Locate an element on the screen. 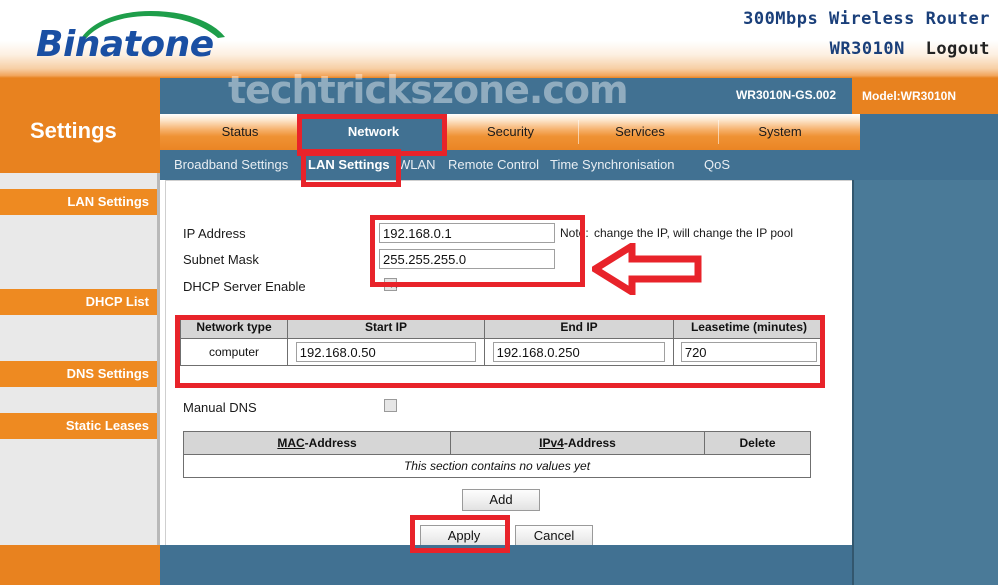 The width and height of the screenshot is (998, 585). nav-filler is located at coordinates (929, 132).